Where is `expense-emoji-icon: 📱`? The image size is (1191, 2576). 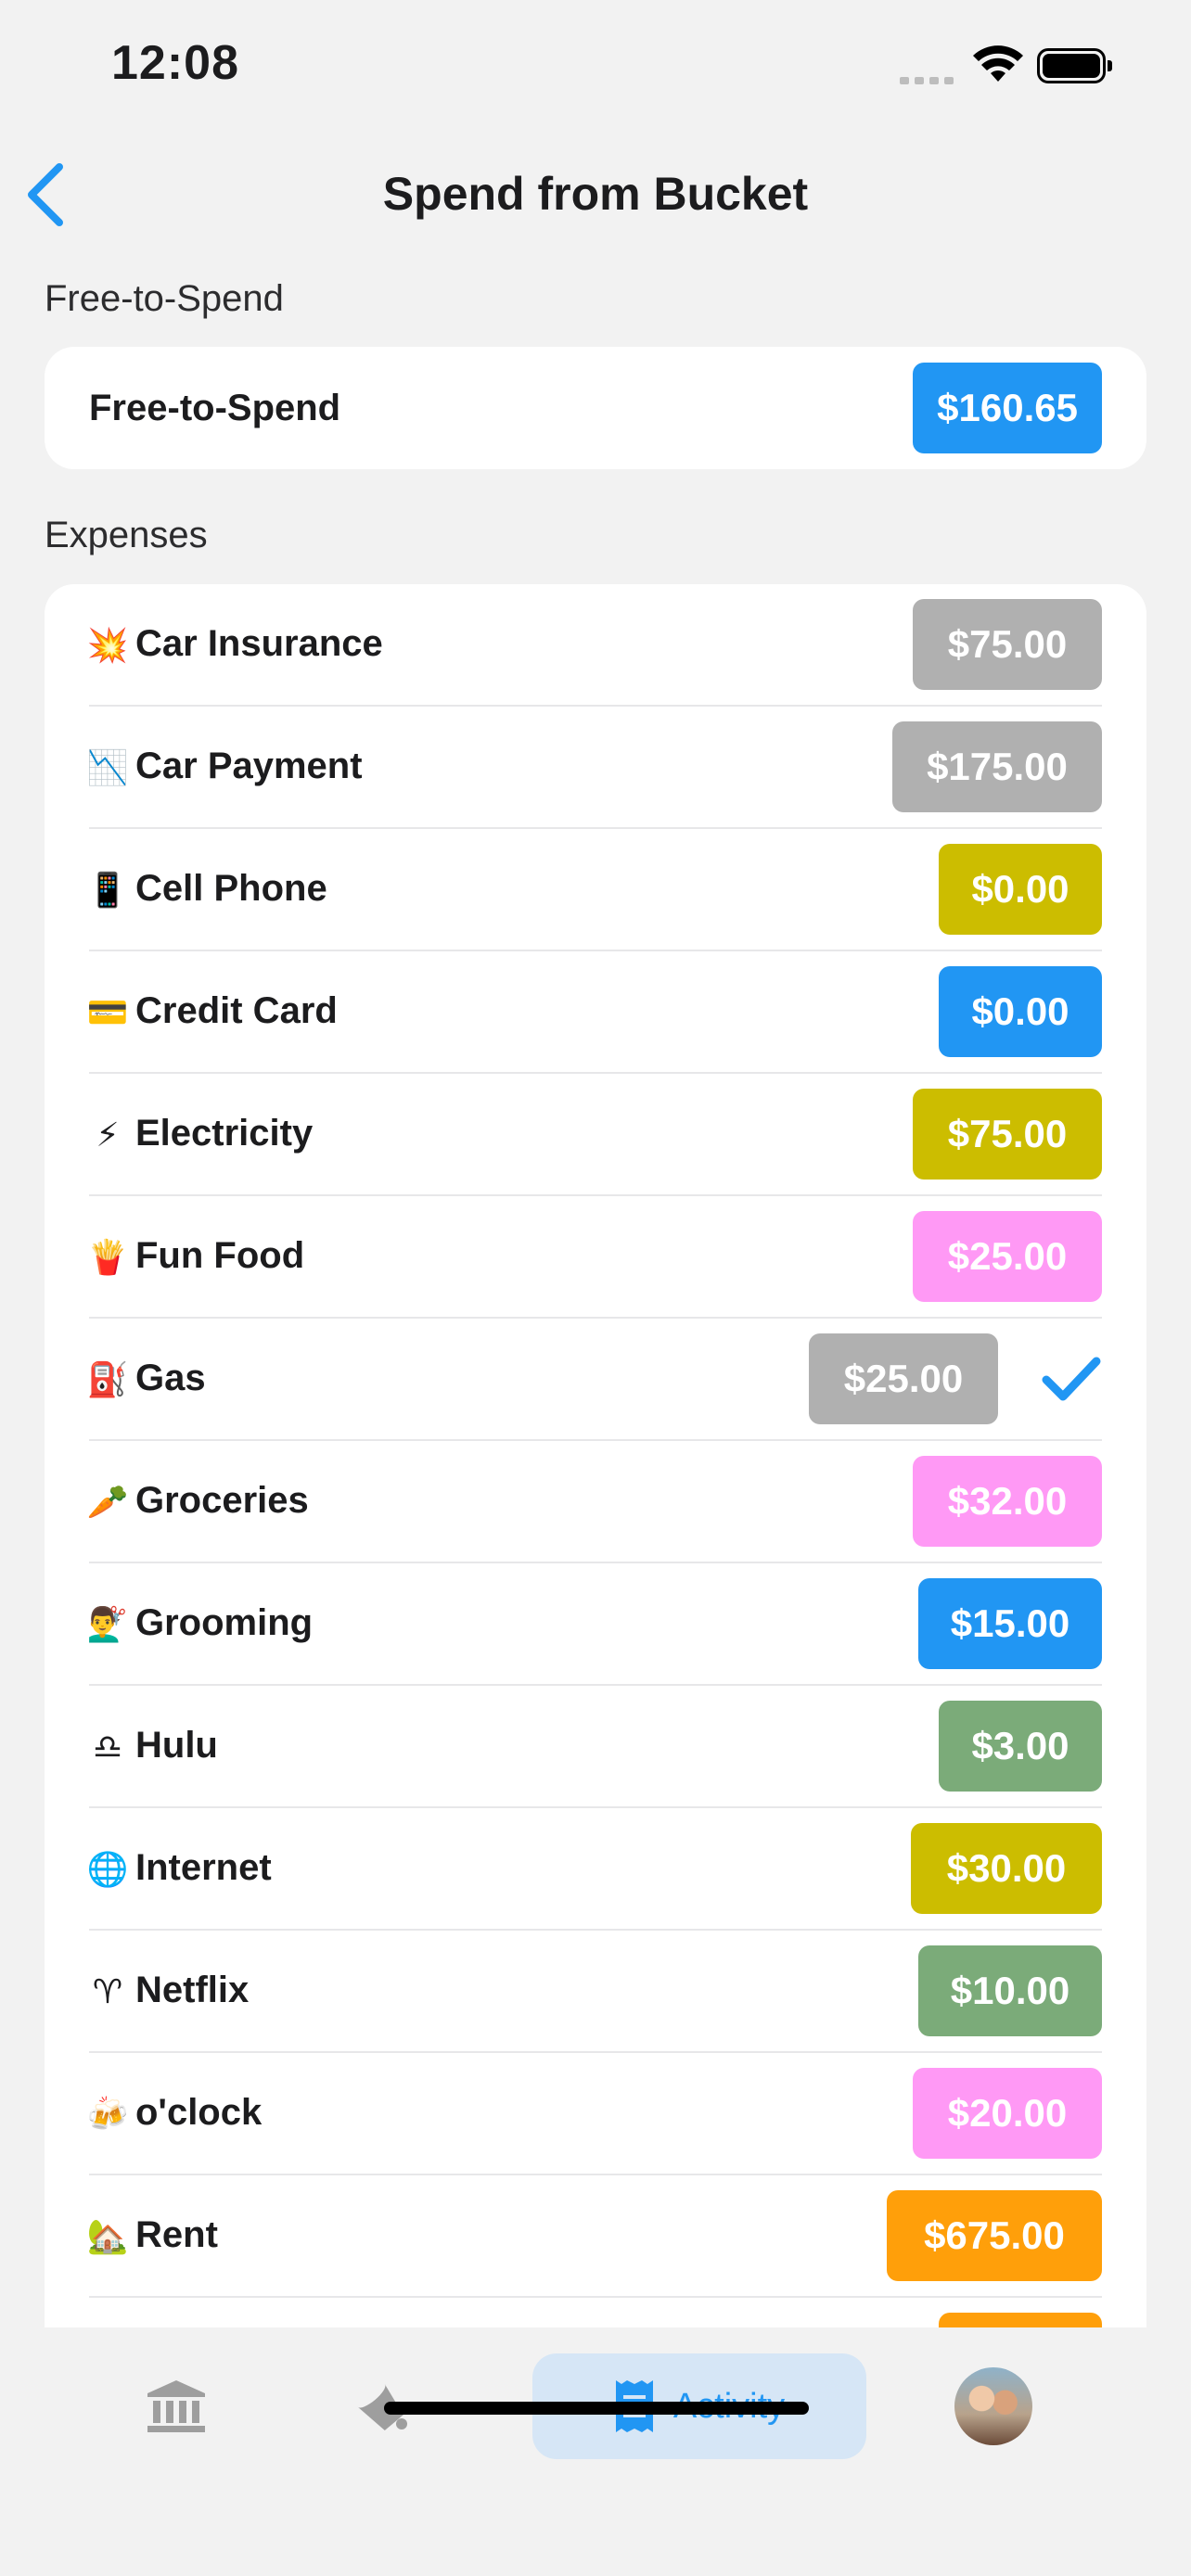 expense-emoji-icon: 📱 is located at coordinates (108, 890).